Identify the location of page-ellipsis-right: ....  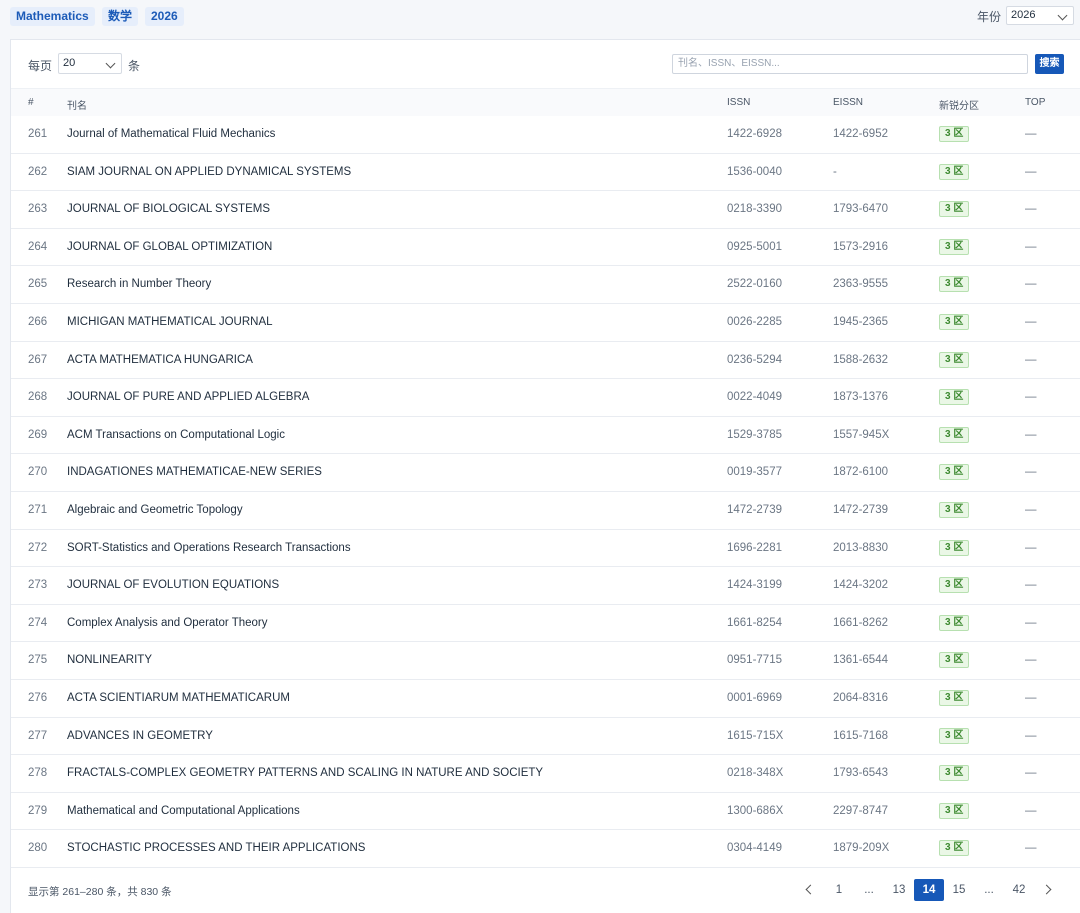
(989, 890).